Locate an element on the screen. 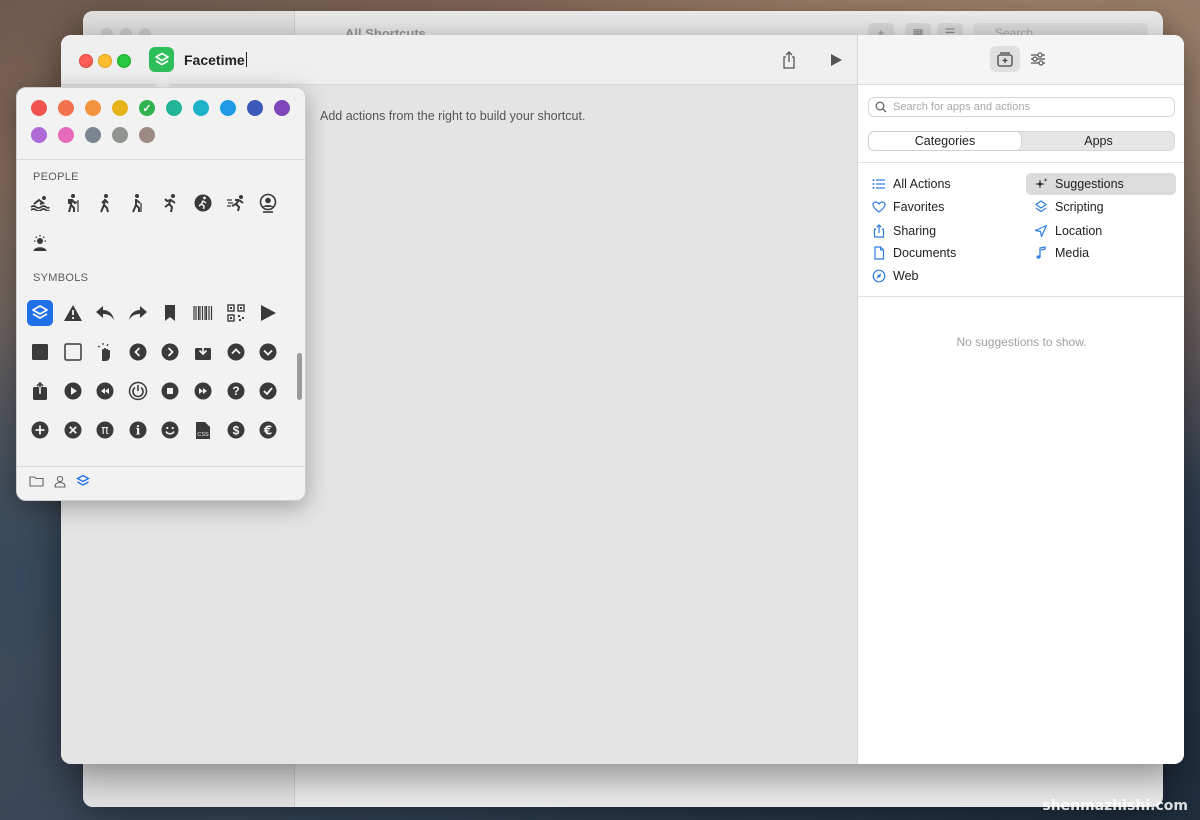  svg-text: CSS is located at coordinates (203, 435).